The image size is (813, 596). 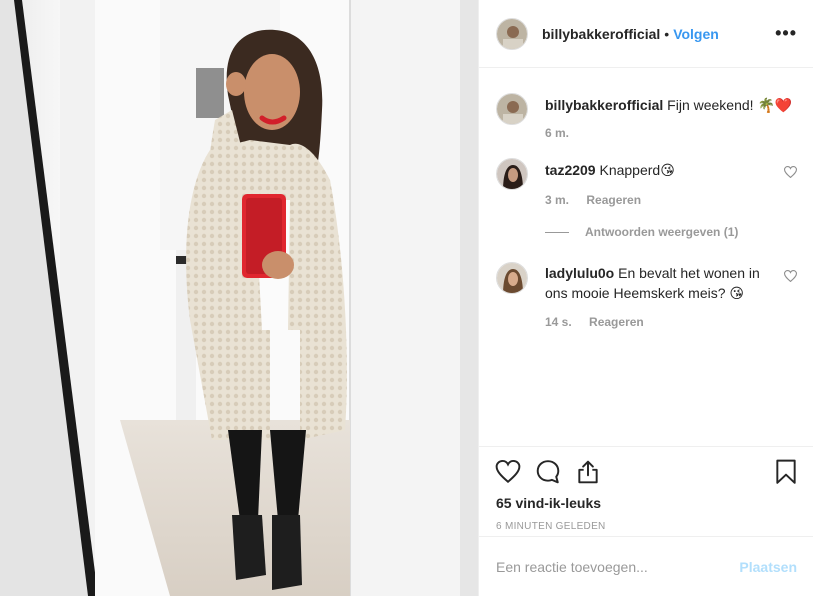 What do you see at coordinates (557, 133) in the screenshot?
I see `comment-time: 6 m.` at bounding box center [557, 133].